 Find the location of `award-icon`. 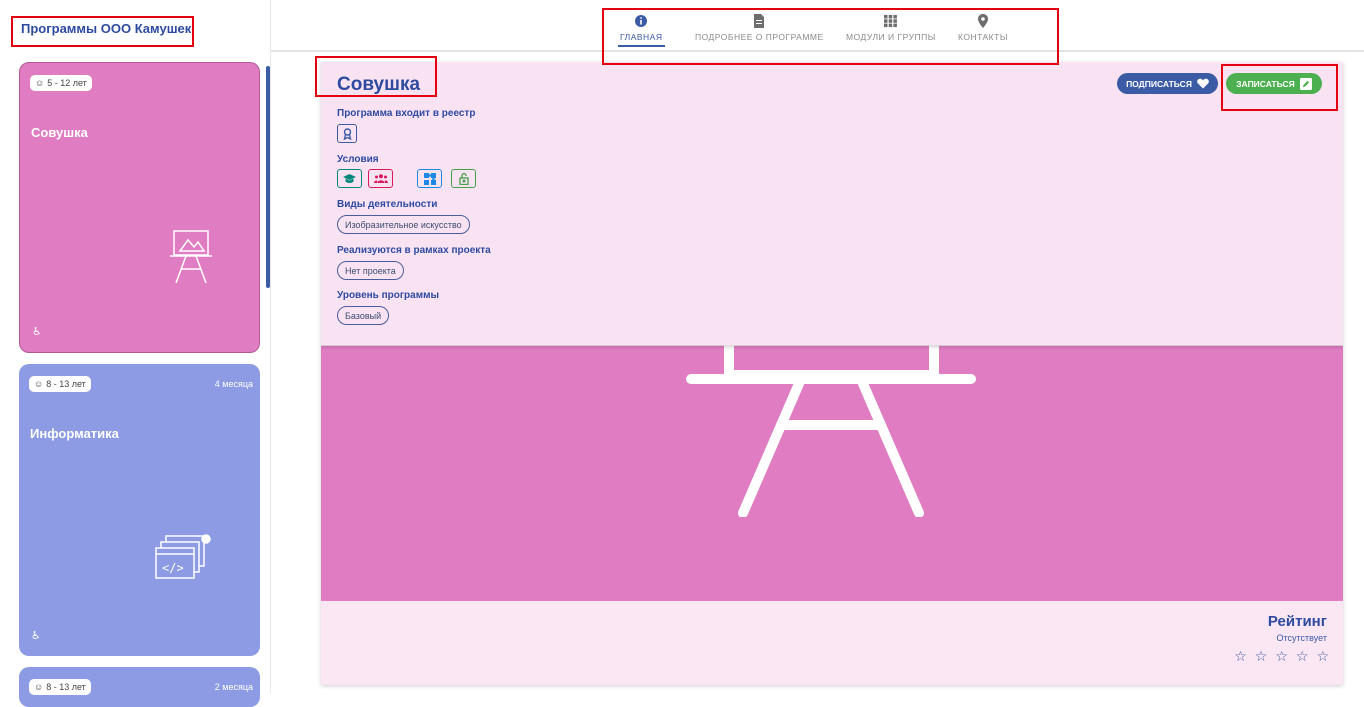

award-icon is located at coordinates (347, 133).